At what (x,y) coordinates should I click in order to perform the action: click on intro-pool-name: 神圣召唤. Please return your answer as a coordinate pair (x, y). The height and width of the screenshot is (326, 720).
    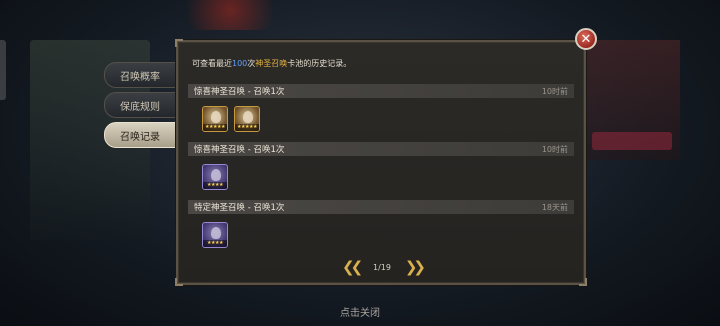
    Looking at the image, I should click on (271, 63).